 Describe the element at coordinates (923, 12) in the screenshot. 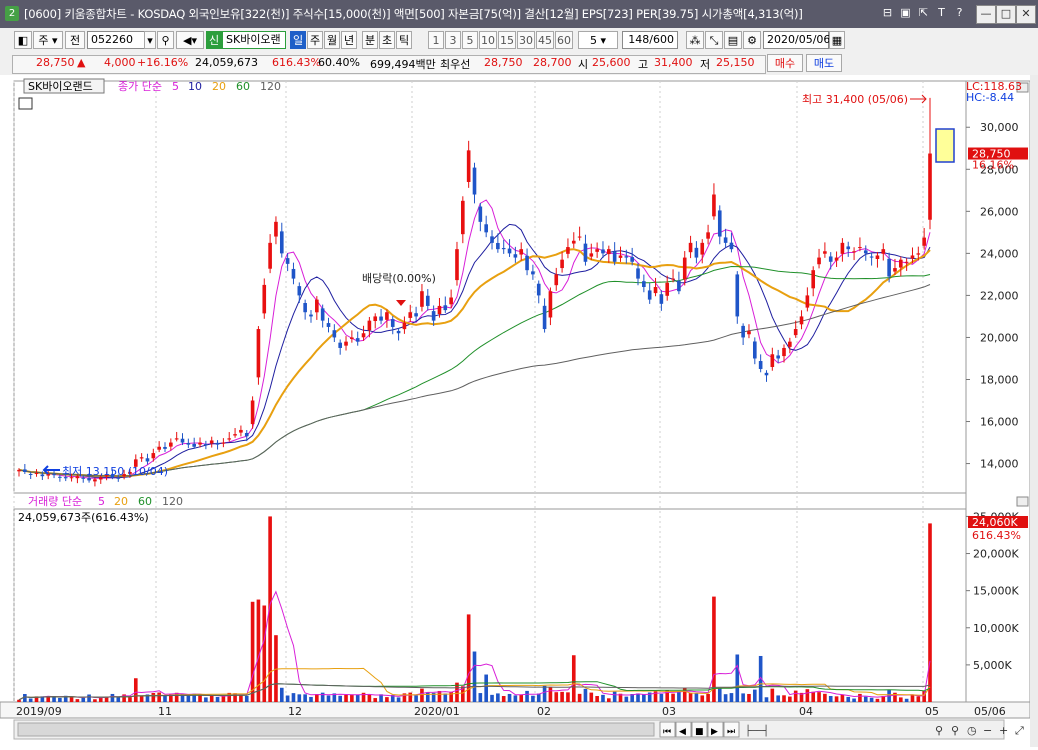

I see `pin-icon: ⇱` at that location.